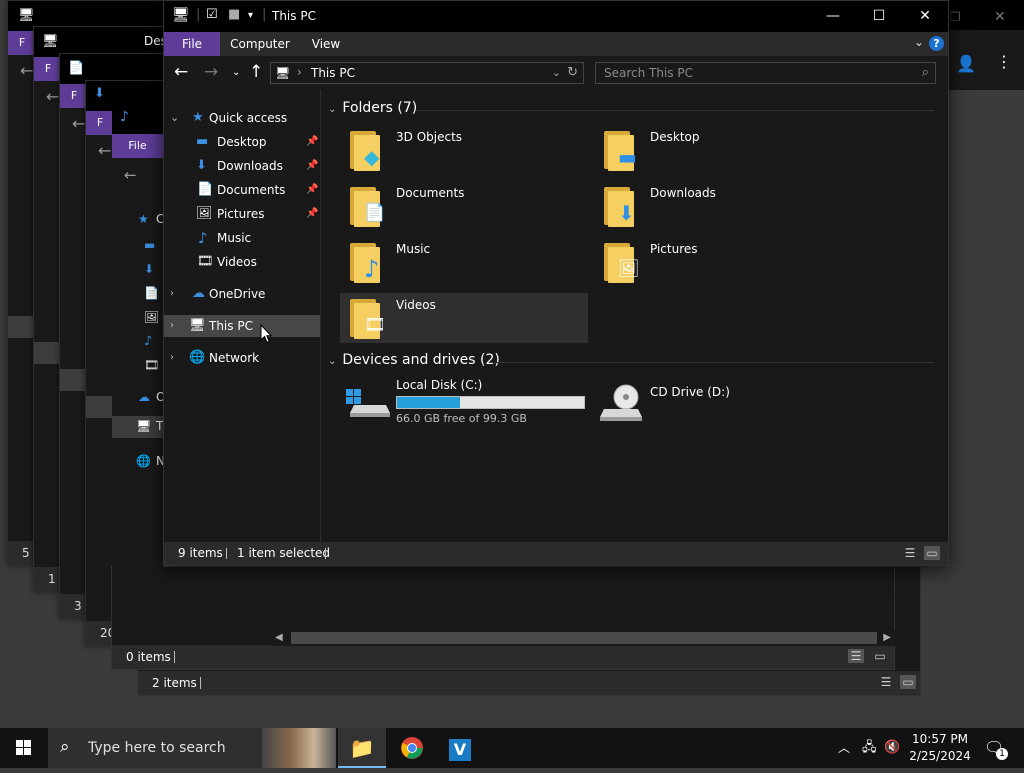 This screenshot has width=1024, height=773. What do you see at coordinates (887, 638) in the screenshot?
I see `scroll-right-arrow: ▶` at bounding box center [887, 638].